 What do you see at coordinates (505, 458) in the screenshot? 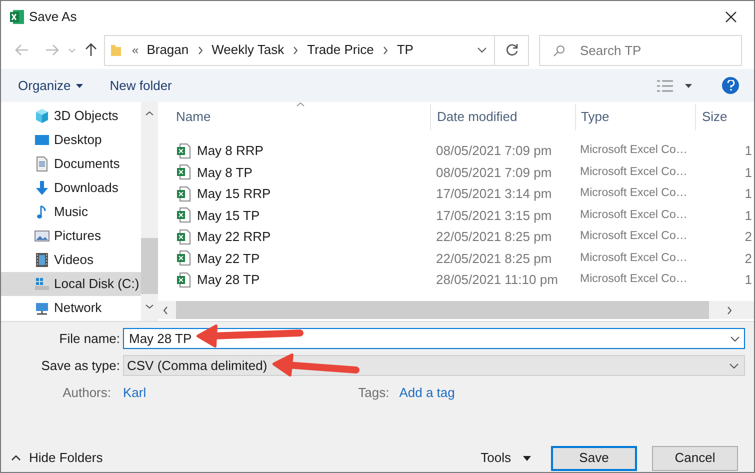
I see `tools-button: Tools` at bounding box center [505, 458].